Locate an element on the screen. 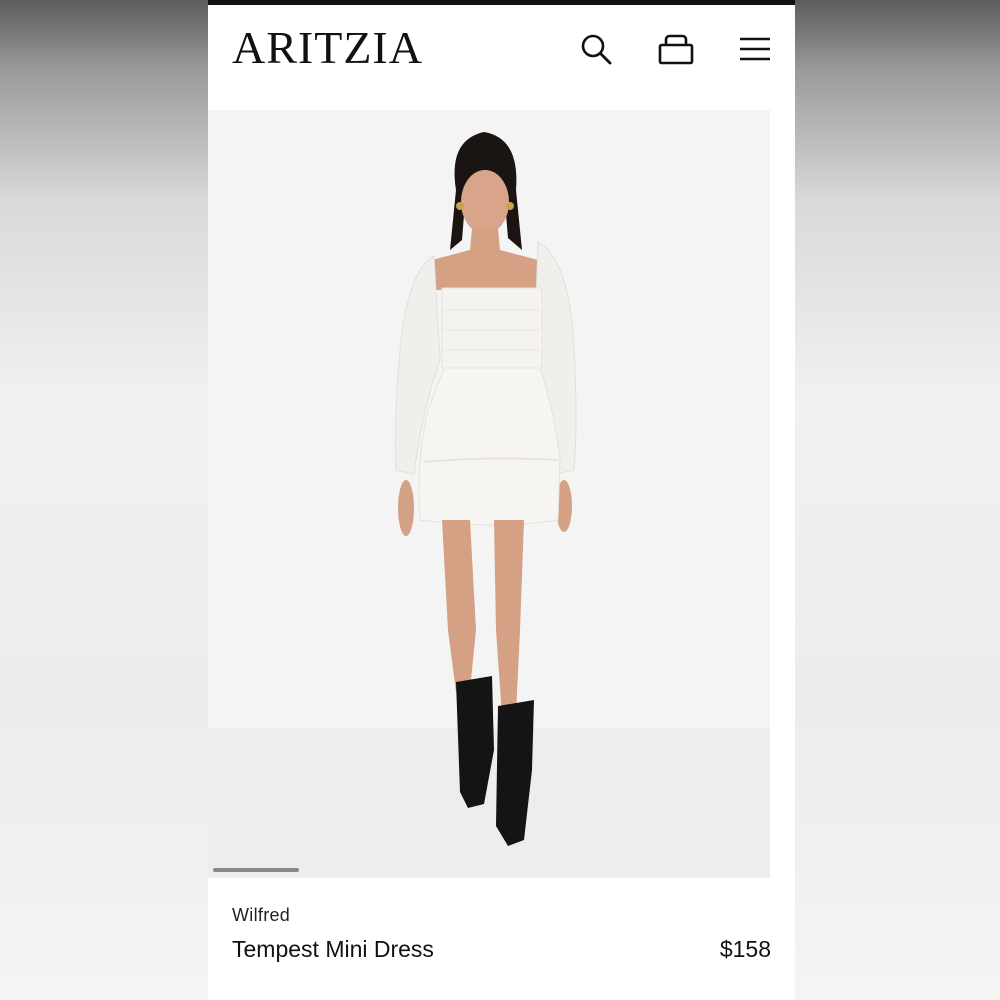 The width and height of the screenshot is (1000, 1000). product-price: $158 is located at coordinates (745, 949).